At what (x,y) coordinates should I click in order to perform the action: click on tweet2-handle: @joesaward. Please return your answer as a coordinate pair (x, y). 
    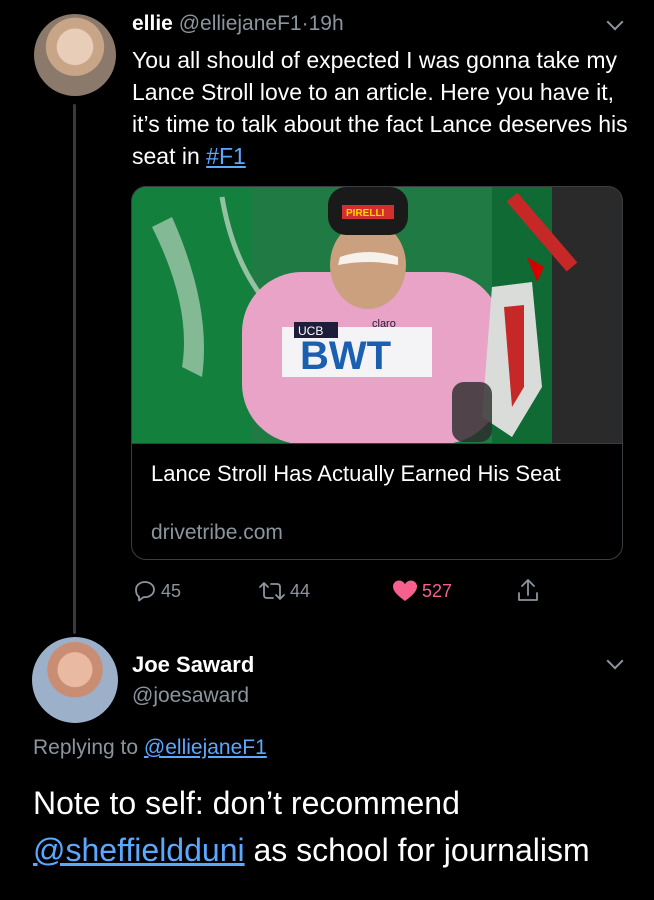
    Looking at the image, I should click on (190, 696).